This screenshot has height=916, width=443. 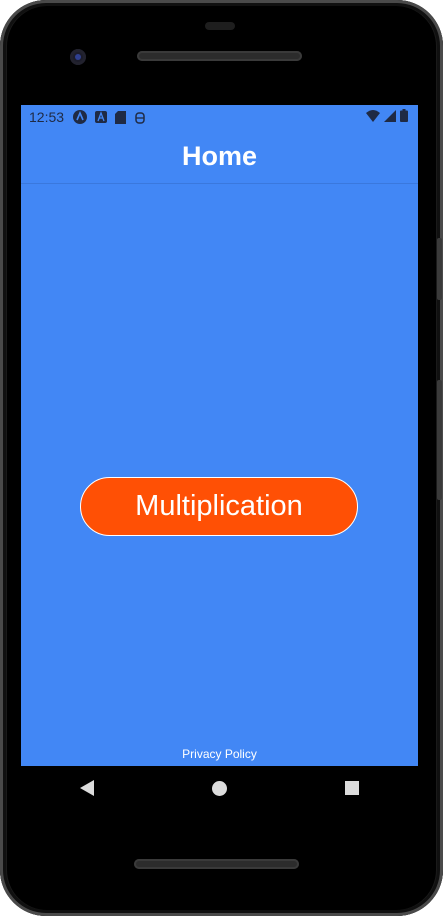 I want to click on earpiece-sensor, so click(x=220, y=26).